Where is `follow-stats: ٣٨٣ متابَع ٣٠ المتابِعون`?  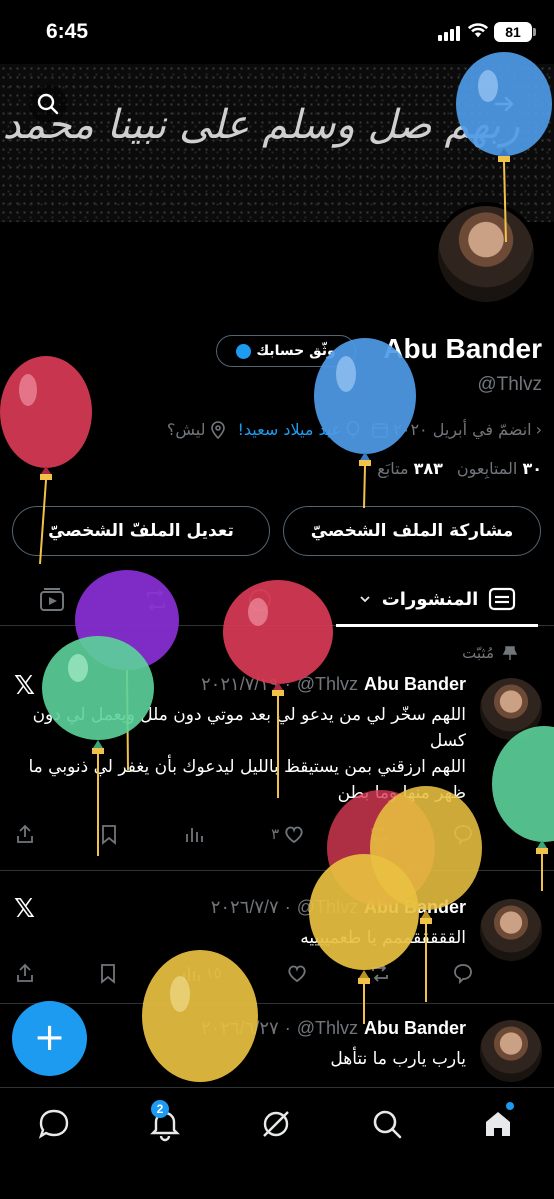 follow-stats: ٣٨٣ متابَع ٣٠ المتابِعون is located at coordinates (459, 468).